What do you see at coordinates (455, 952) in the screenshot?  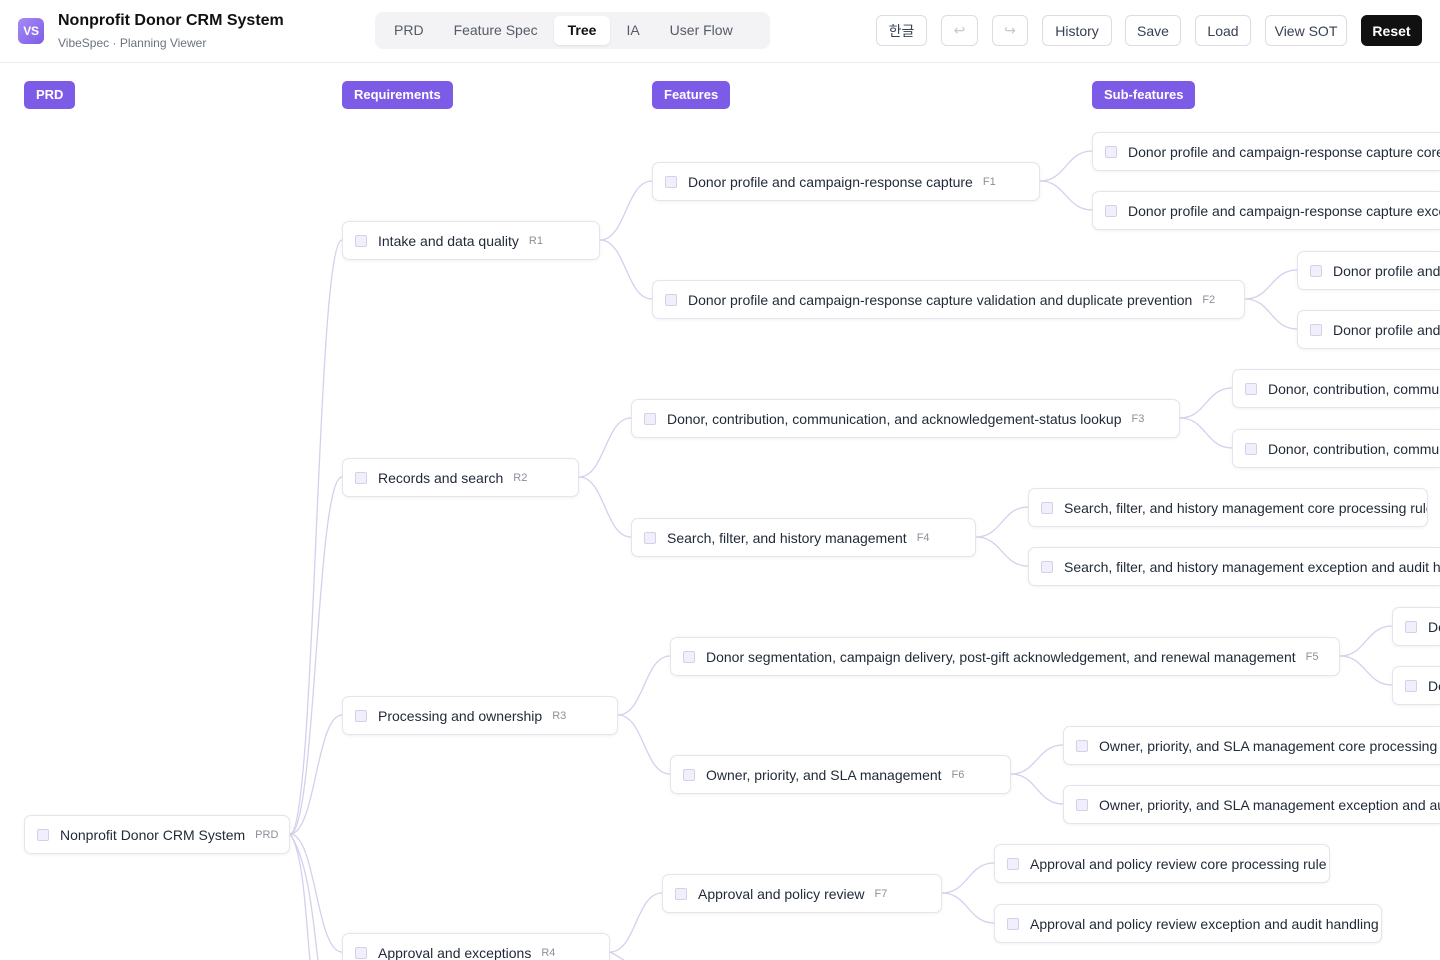 I see `node-label: Approval and exceptions` at bounding box center [455, 952].